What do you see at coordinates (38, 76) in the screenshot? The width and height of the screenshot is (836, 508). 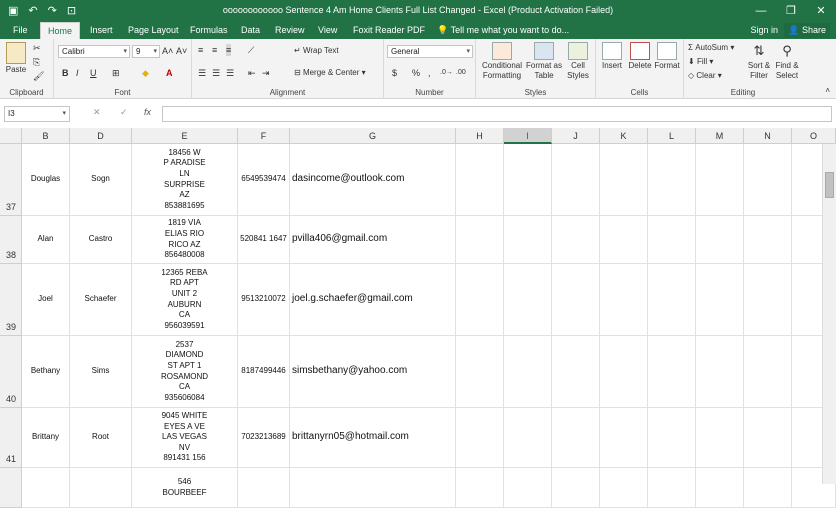 I see `format-painter-icon: 🖌` at bounding box center [38, 76].